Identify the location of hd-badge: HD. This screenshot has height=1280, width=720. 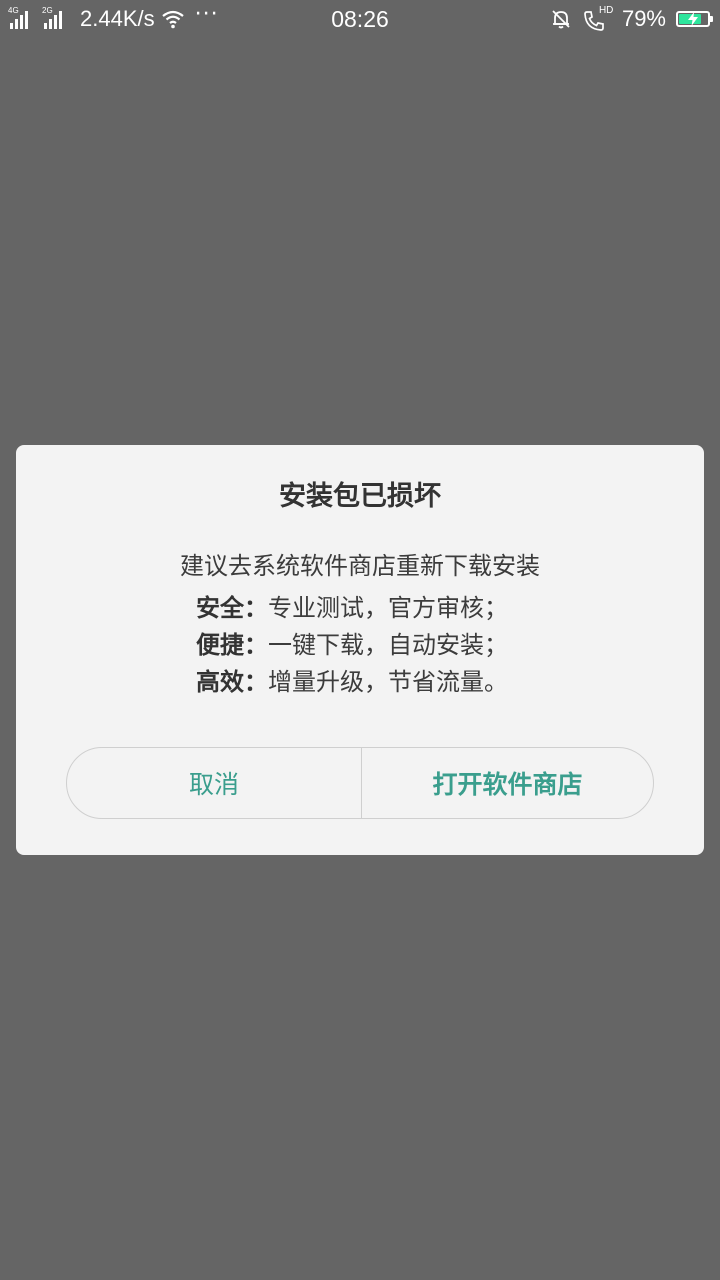
(606, 10).